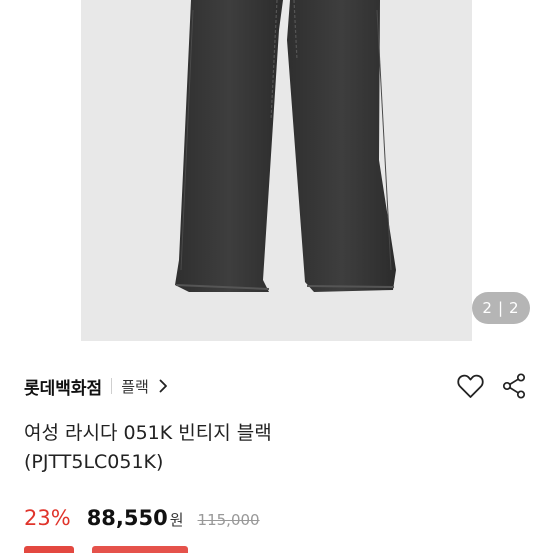 This screenshot has height=553, width=553. I want to click on image-counter: 2 | 2, so click(501, 308).